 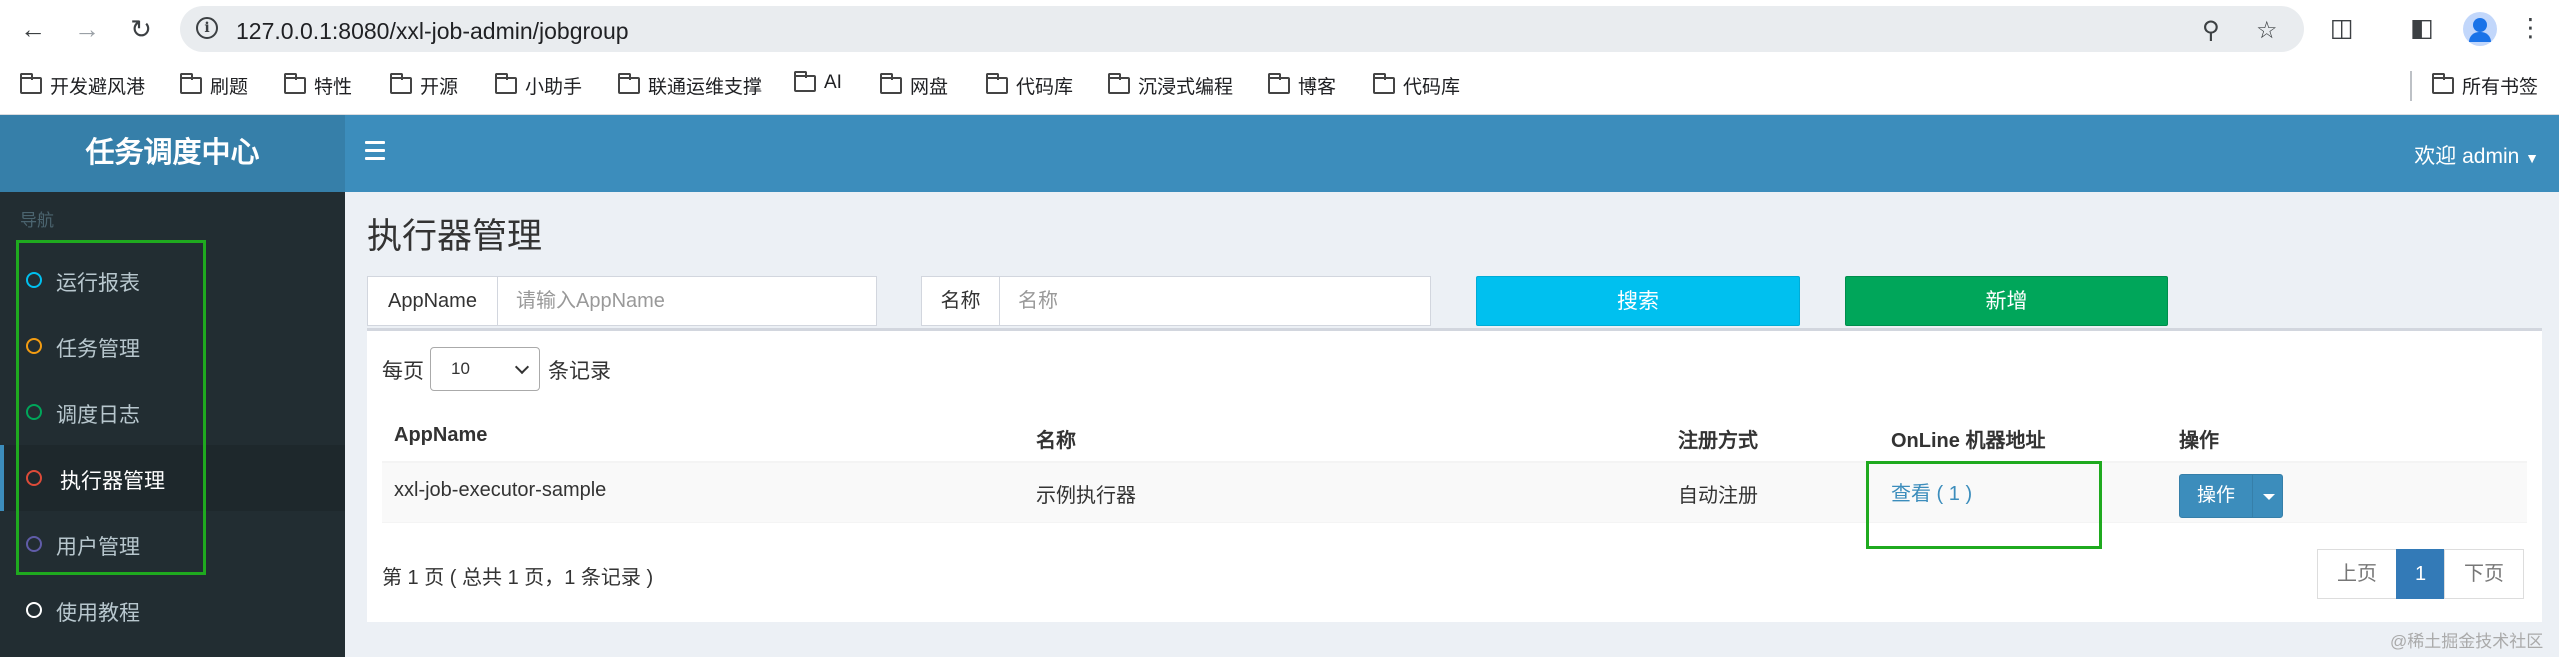 What do you see at coordinates (1718, 438) in the screenshot?
I see `column-header: 注册方式` at bounding box center [1718, 438].